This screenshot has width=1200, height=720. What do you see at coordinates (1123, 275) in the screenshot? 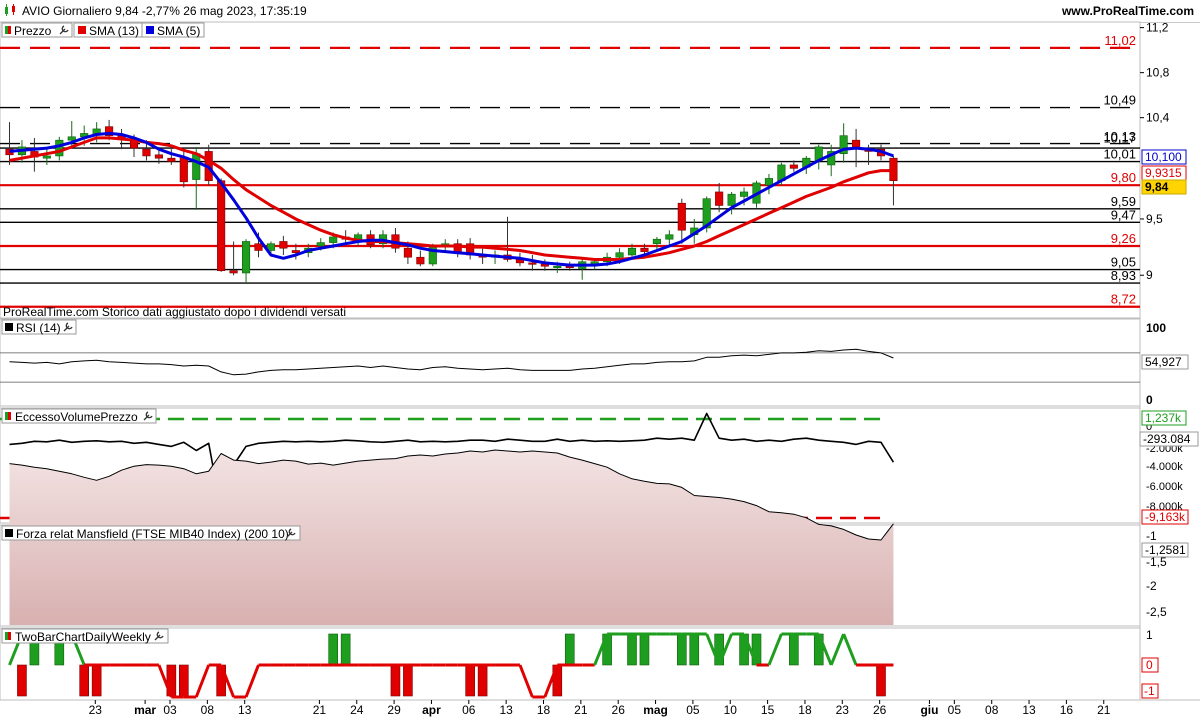
I see `price-level-label: 8,93` at bounding box center [1123, 275].